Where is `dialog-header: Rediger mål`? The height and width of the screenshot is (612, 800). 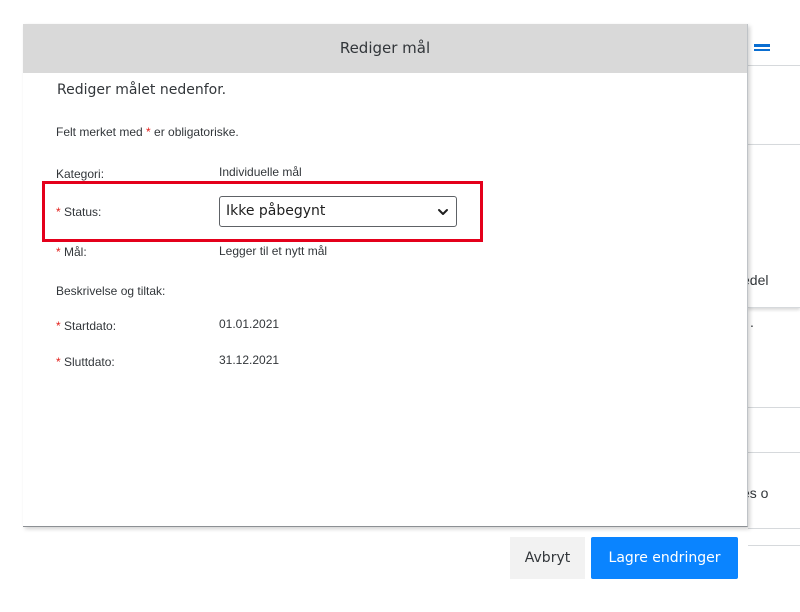 dialog-header: Rediger mål is located at coordinates (385, 48).